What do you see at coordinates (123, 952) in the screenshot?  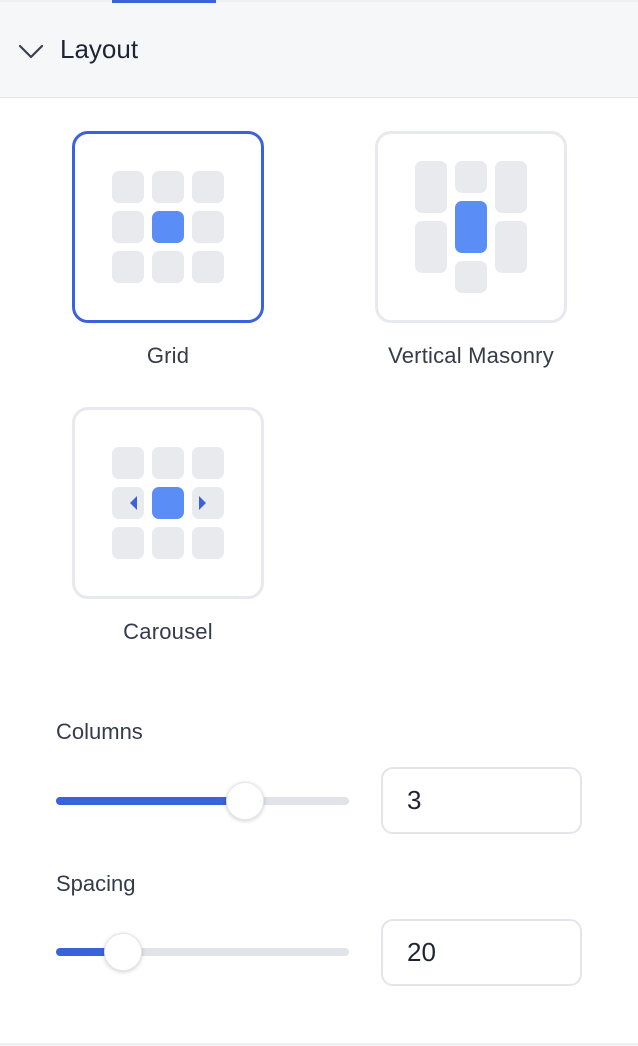 I see `spacing-slider-thumb` at bounding box center [123, 952].